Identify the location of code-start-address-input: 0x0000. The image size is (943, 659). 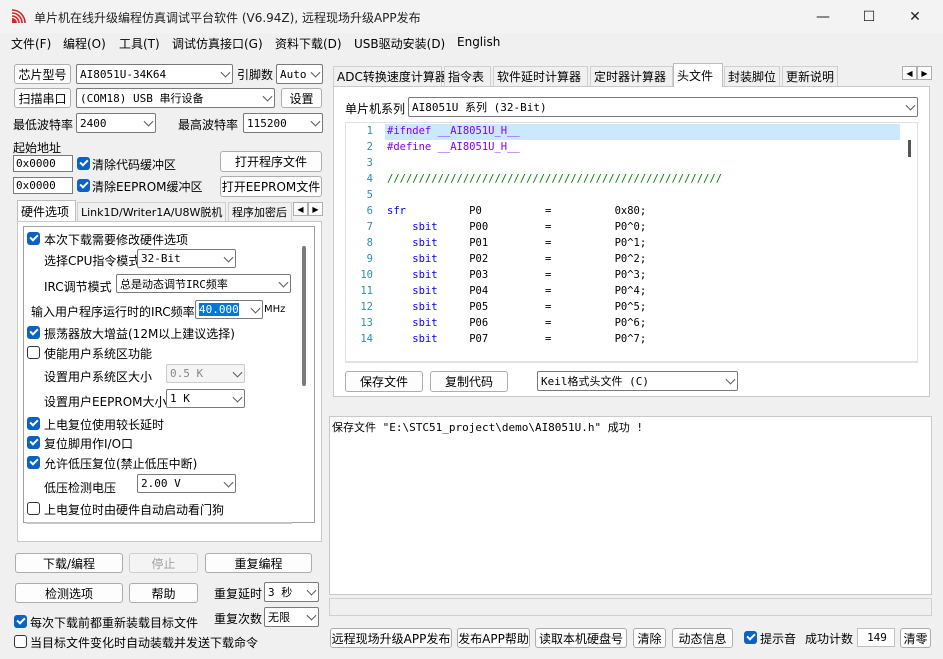
(43, 163).